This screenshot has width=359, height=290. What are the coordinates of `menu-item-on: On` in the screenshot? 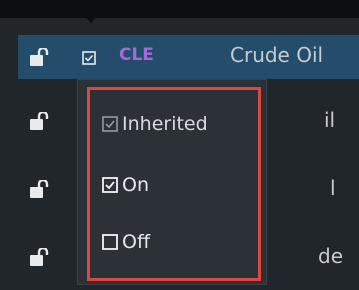 It's located at (125, 185).